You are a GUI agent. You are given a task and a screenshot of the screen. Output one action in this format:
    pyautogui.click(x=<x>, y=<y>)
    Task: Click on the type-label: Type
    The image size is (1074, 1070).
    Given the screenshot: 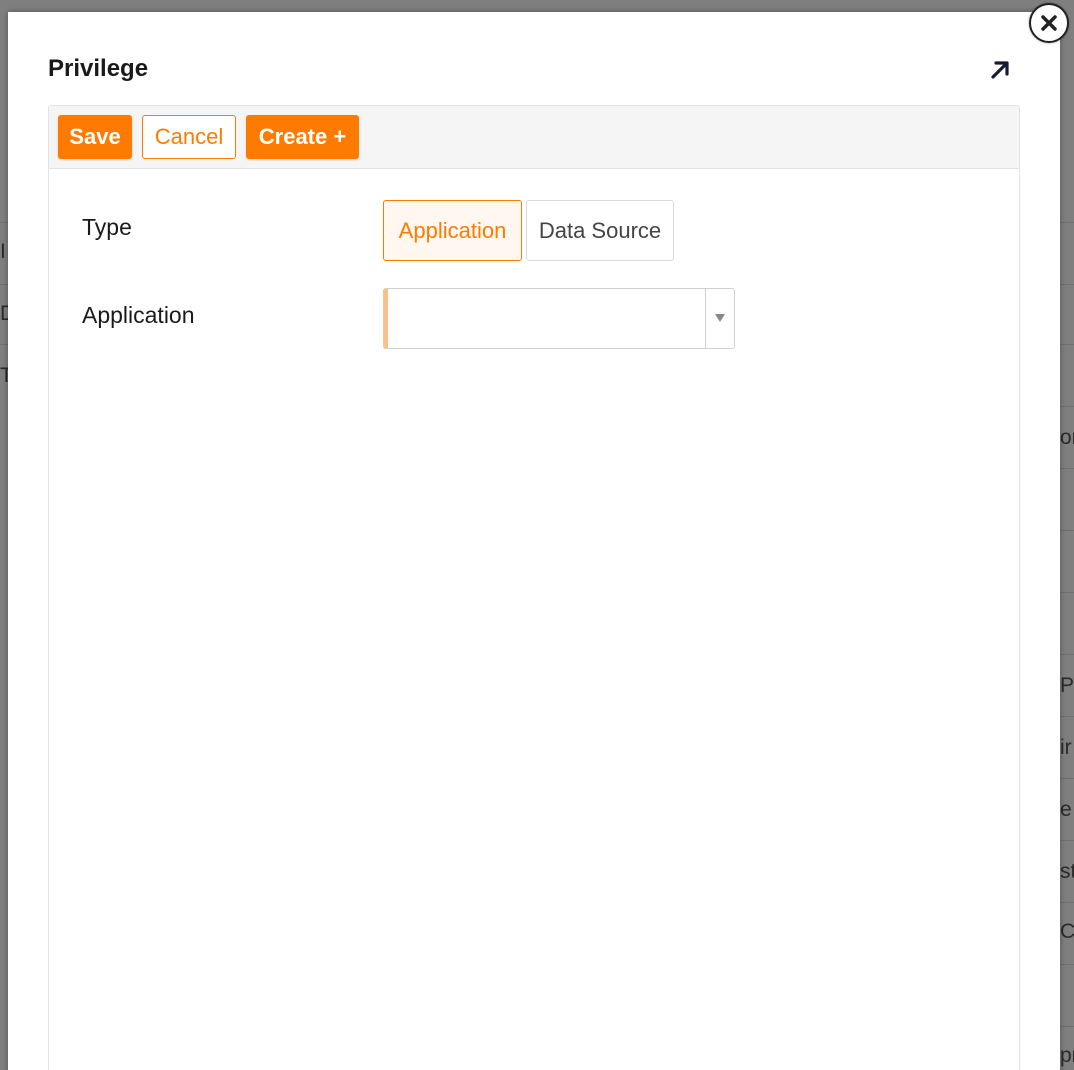 What is the action you would take?
    pyautogui.click(x=107, y=227)
    